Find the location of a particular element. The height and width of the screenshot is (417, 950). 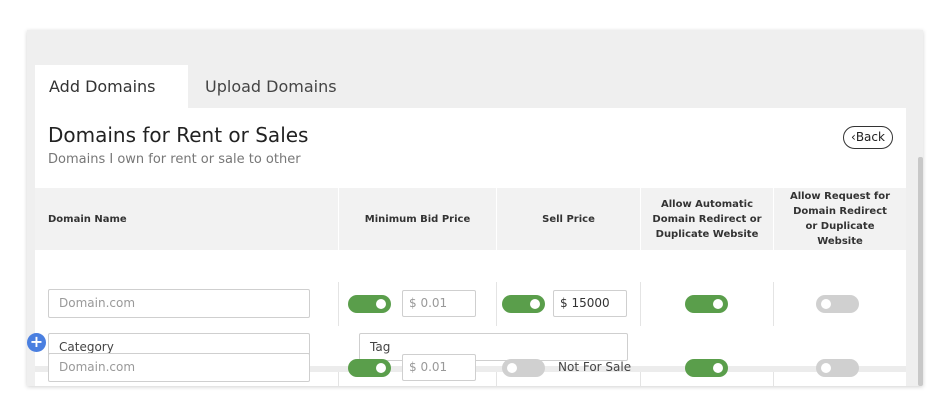

tab-add-domains: Add Domains is located at coordinates (111, 86).